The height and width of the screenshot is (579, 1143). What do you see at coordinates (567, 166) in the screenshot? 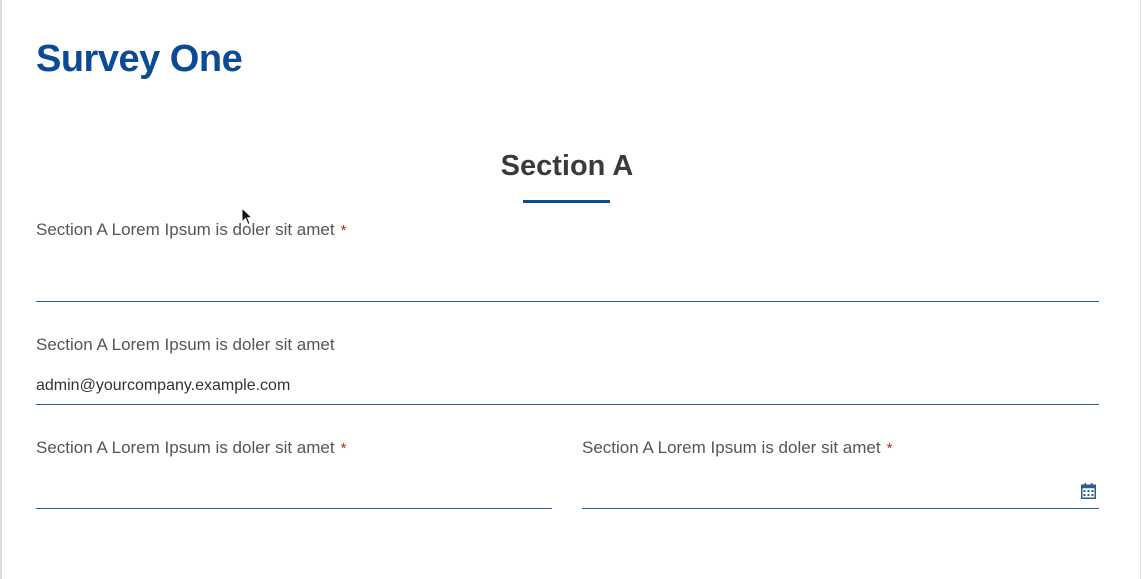
I see `section-heading: Section A` at bounding box center [567, 166].